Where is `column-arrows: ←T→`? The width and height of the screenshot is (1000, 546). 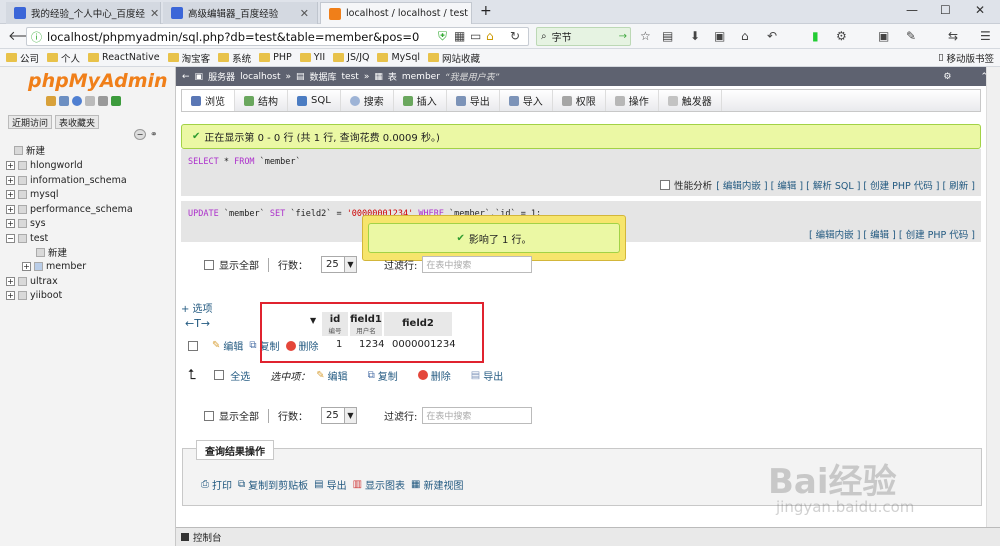 column-arrows: ←T→ is located at coordinates (197, 323).